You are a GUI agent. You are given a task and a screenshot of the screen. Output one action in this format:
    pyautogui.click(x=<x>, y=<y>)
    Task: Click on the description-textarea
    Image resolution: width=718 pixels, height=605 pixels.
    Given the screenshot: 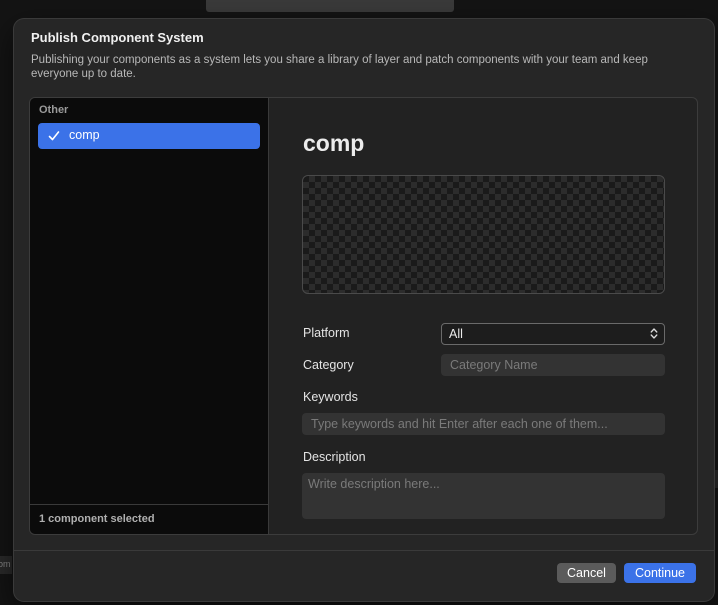 What is the action you would take?
    pyautogui.click(x=483, y=496)
    